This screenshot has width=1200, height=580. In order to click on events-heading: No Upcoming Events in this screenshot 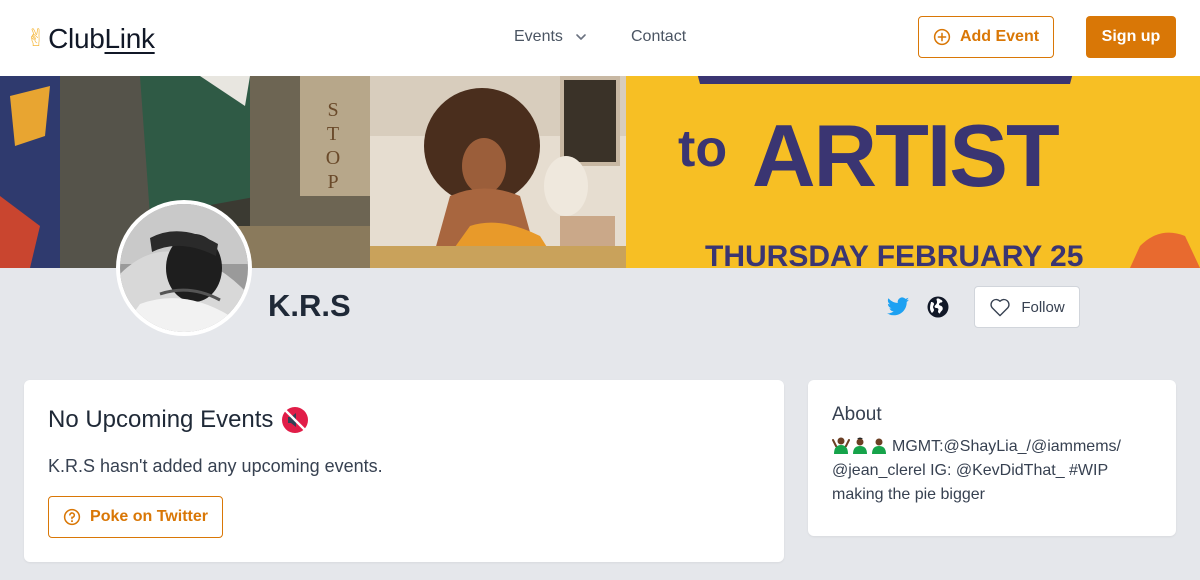, I will do `click(178, 420)`.